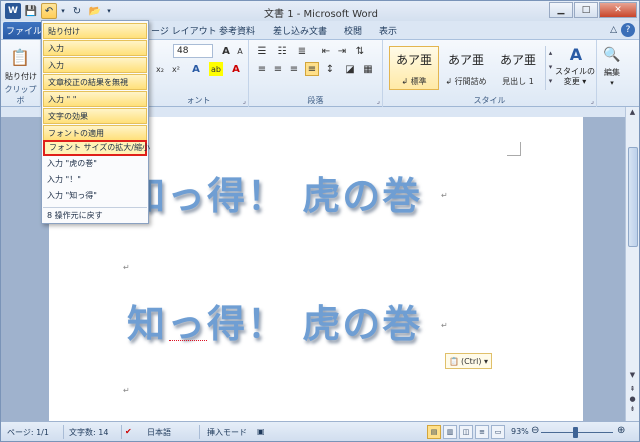 The height and width of the screenshot is (442, 640). What do you see at coordinates (450, 432) in the screenshot?
I see `full-screen-reading-view-icon: ▥` at bounding box center [450, 432].